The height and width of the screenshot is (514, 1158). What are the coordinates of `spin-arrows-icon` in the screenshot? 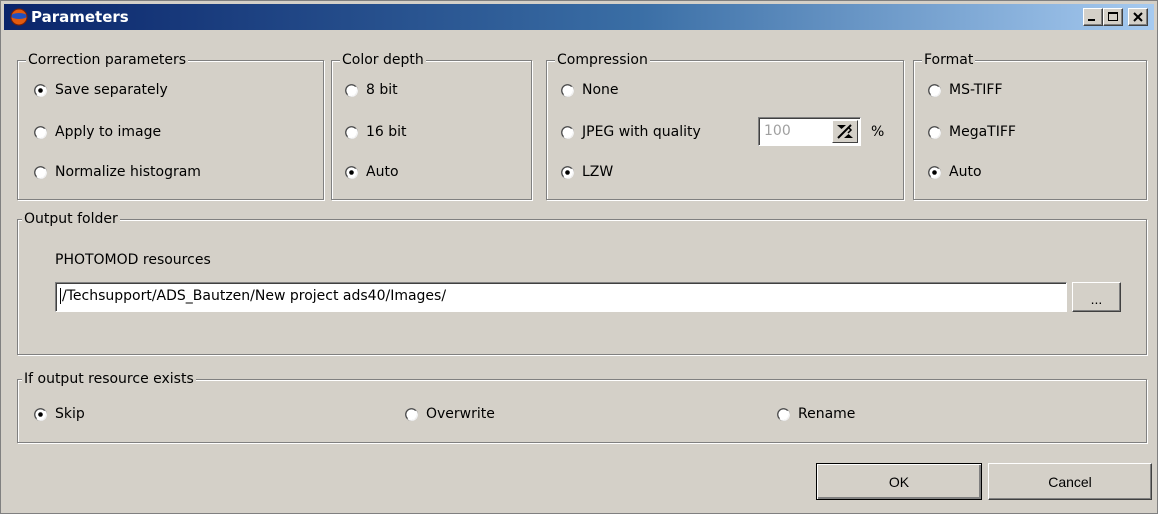 It's located at (845, 131).